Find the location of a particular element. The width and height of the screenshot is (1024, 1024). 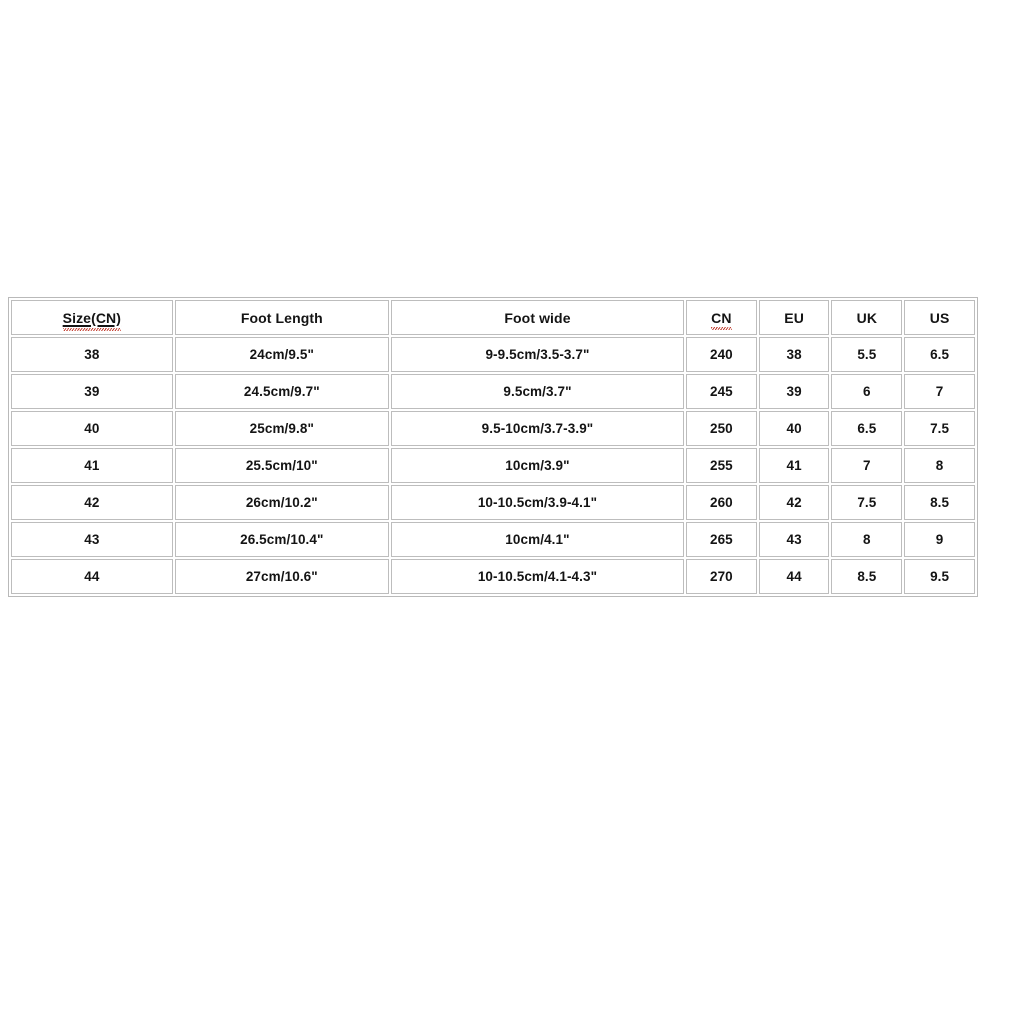

cell-eu: 43 is located at coordinates (794, 539).